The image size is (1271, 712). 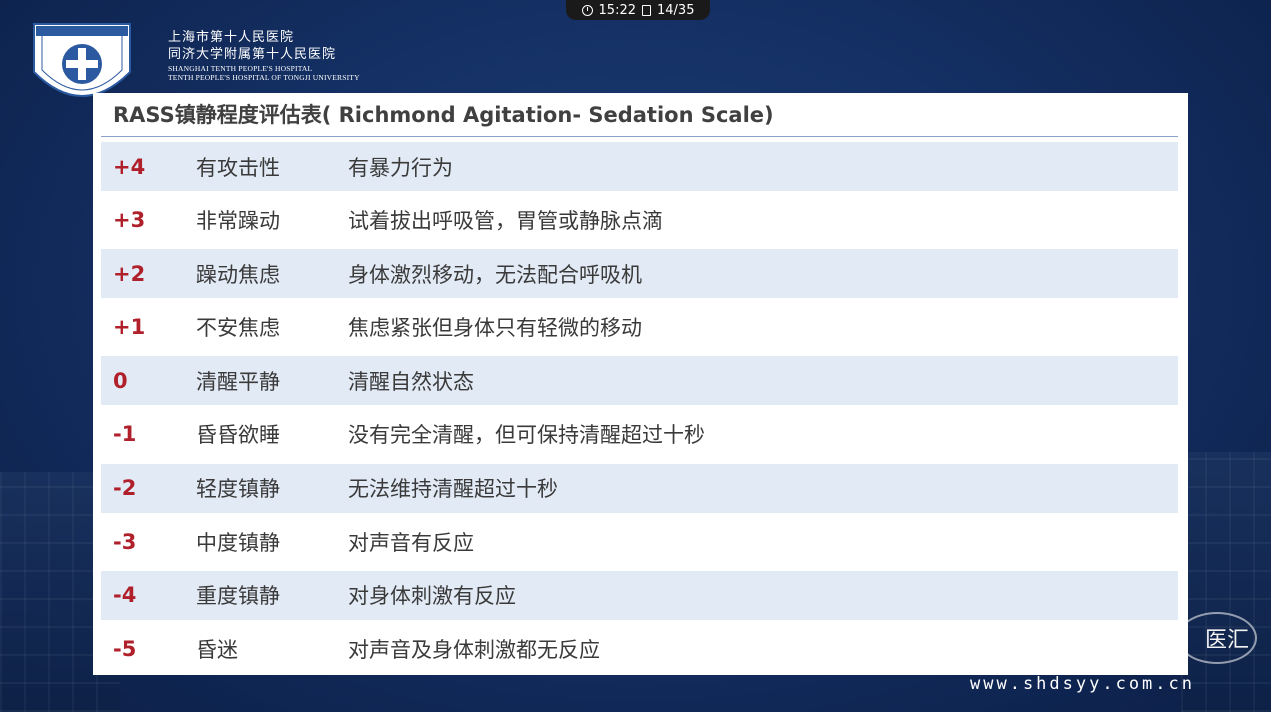 What do you see at coordinates (474, 649) in the screenshot?
I see `rass-description: 对声音及身体刺激都无反应` at bounding box center [474, 649].